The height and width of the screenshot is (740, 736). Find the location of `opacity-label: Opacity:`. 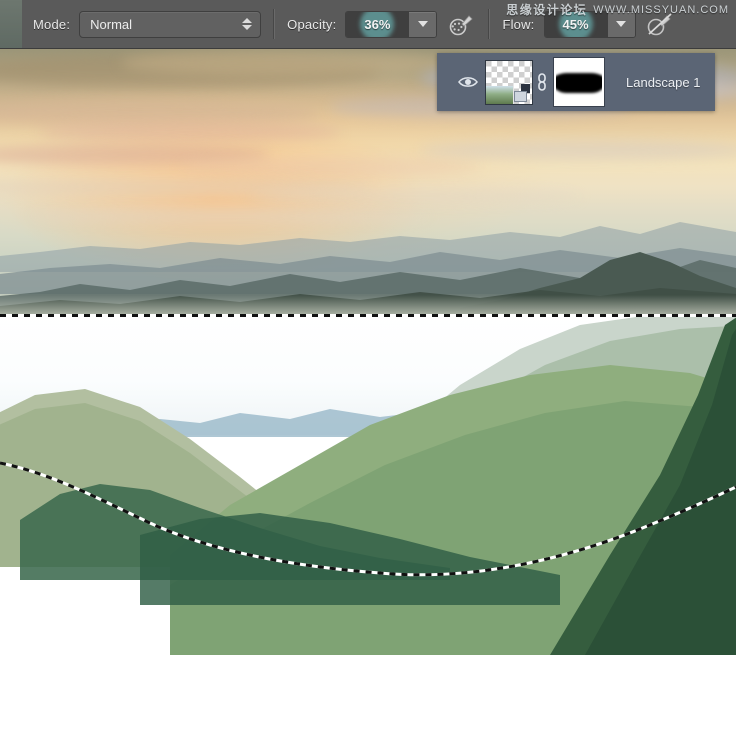

opacity-label: Opacity: is located at coordinates (312, 24).